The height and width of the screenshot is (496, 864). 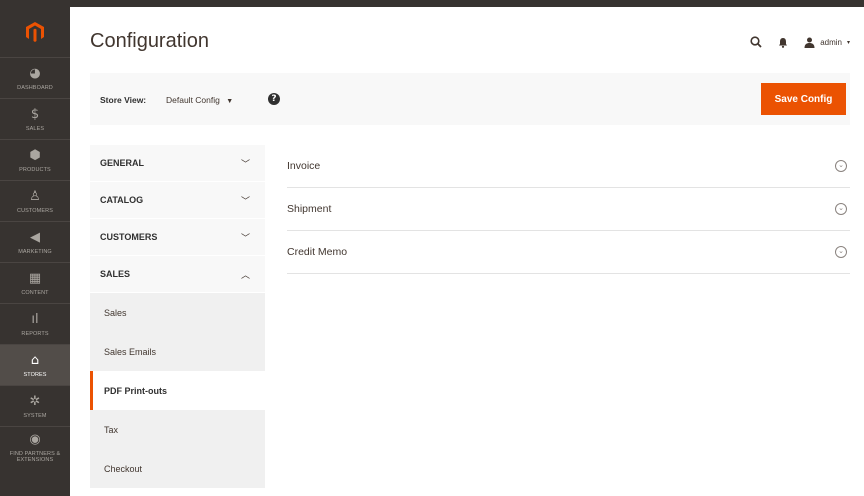 I want to click on sidebar-item-content: ▦ CONTENT, so click(x=35, y=282).